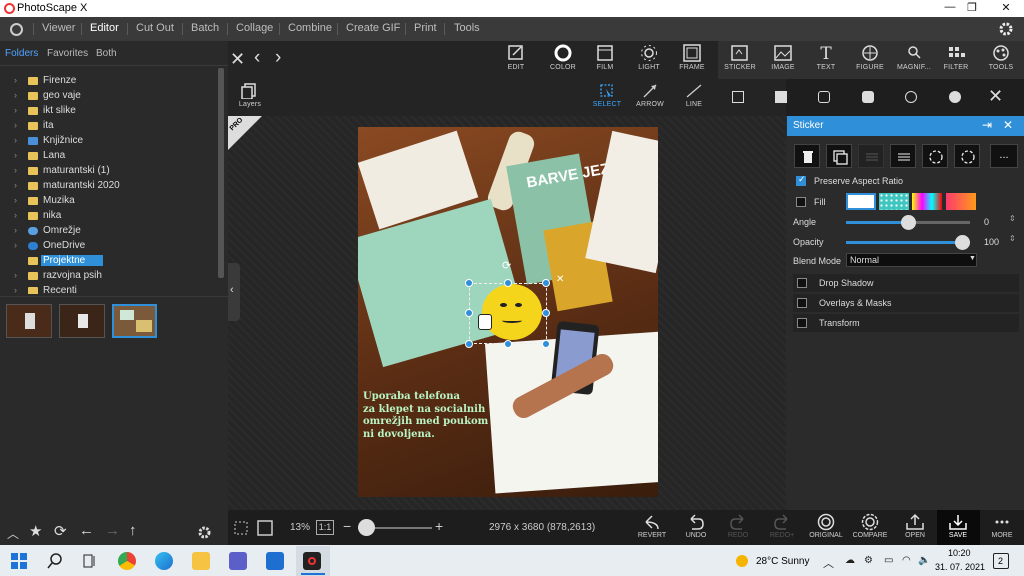 The image size is (1024, 576). I want to click on original-button: ORIGINAL, so click(826, 526).